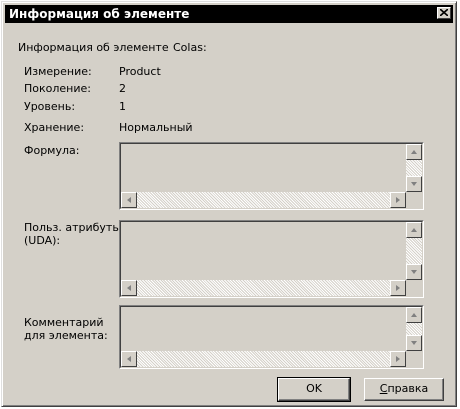  Describe the element at coordinates (99, 14) in the screenshot. I see `window-title: Информация об элементе` at that location.